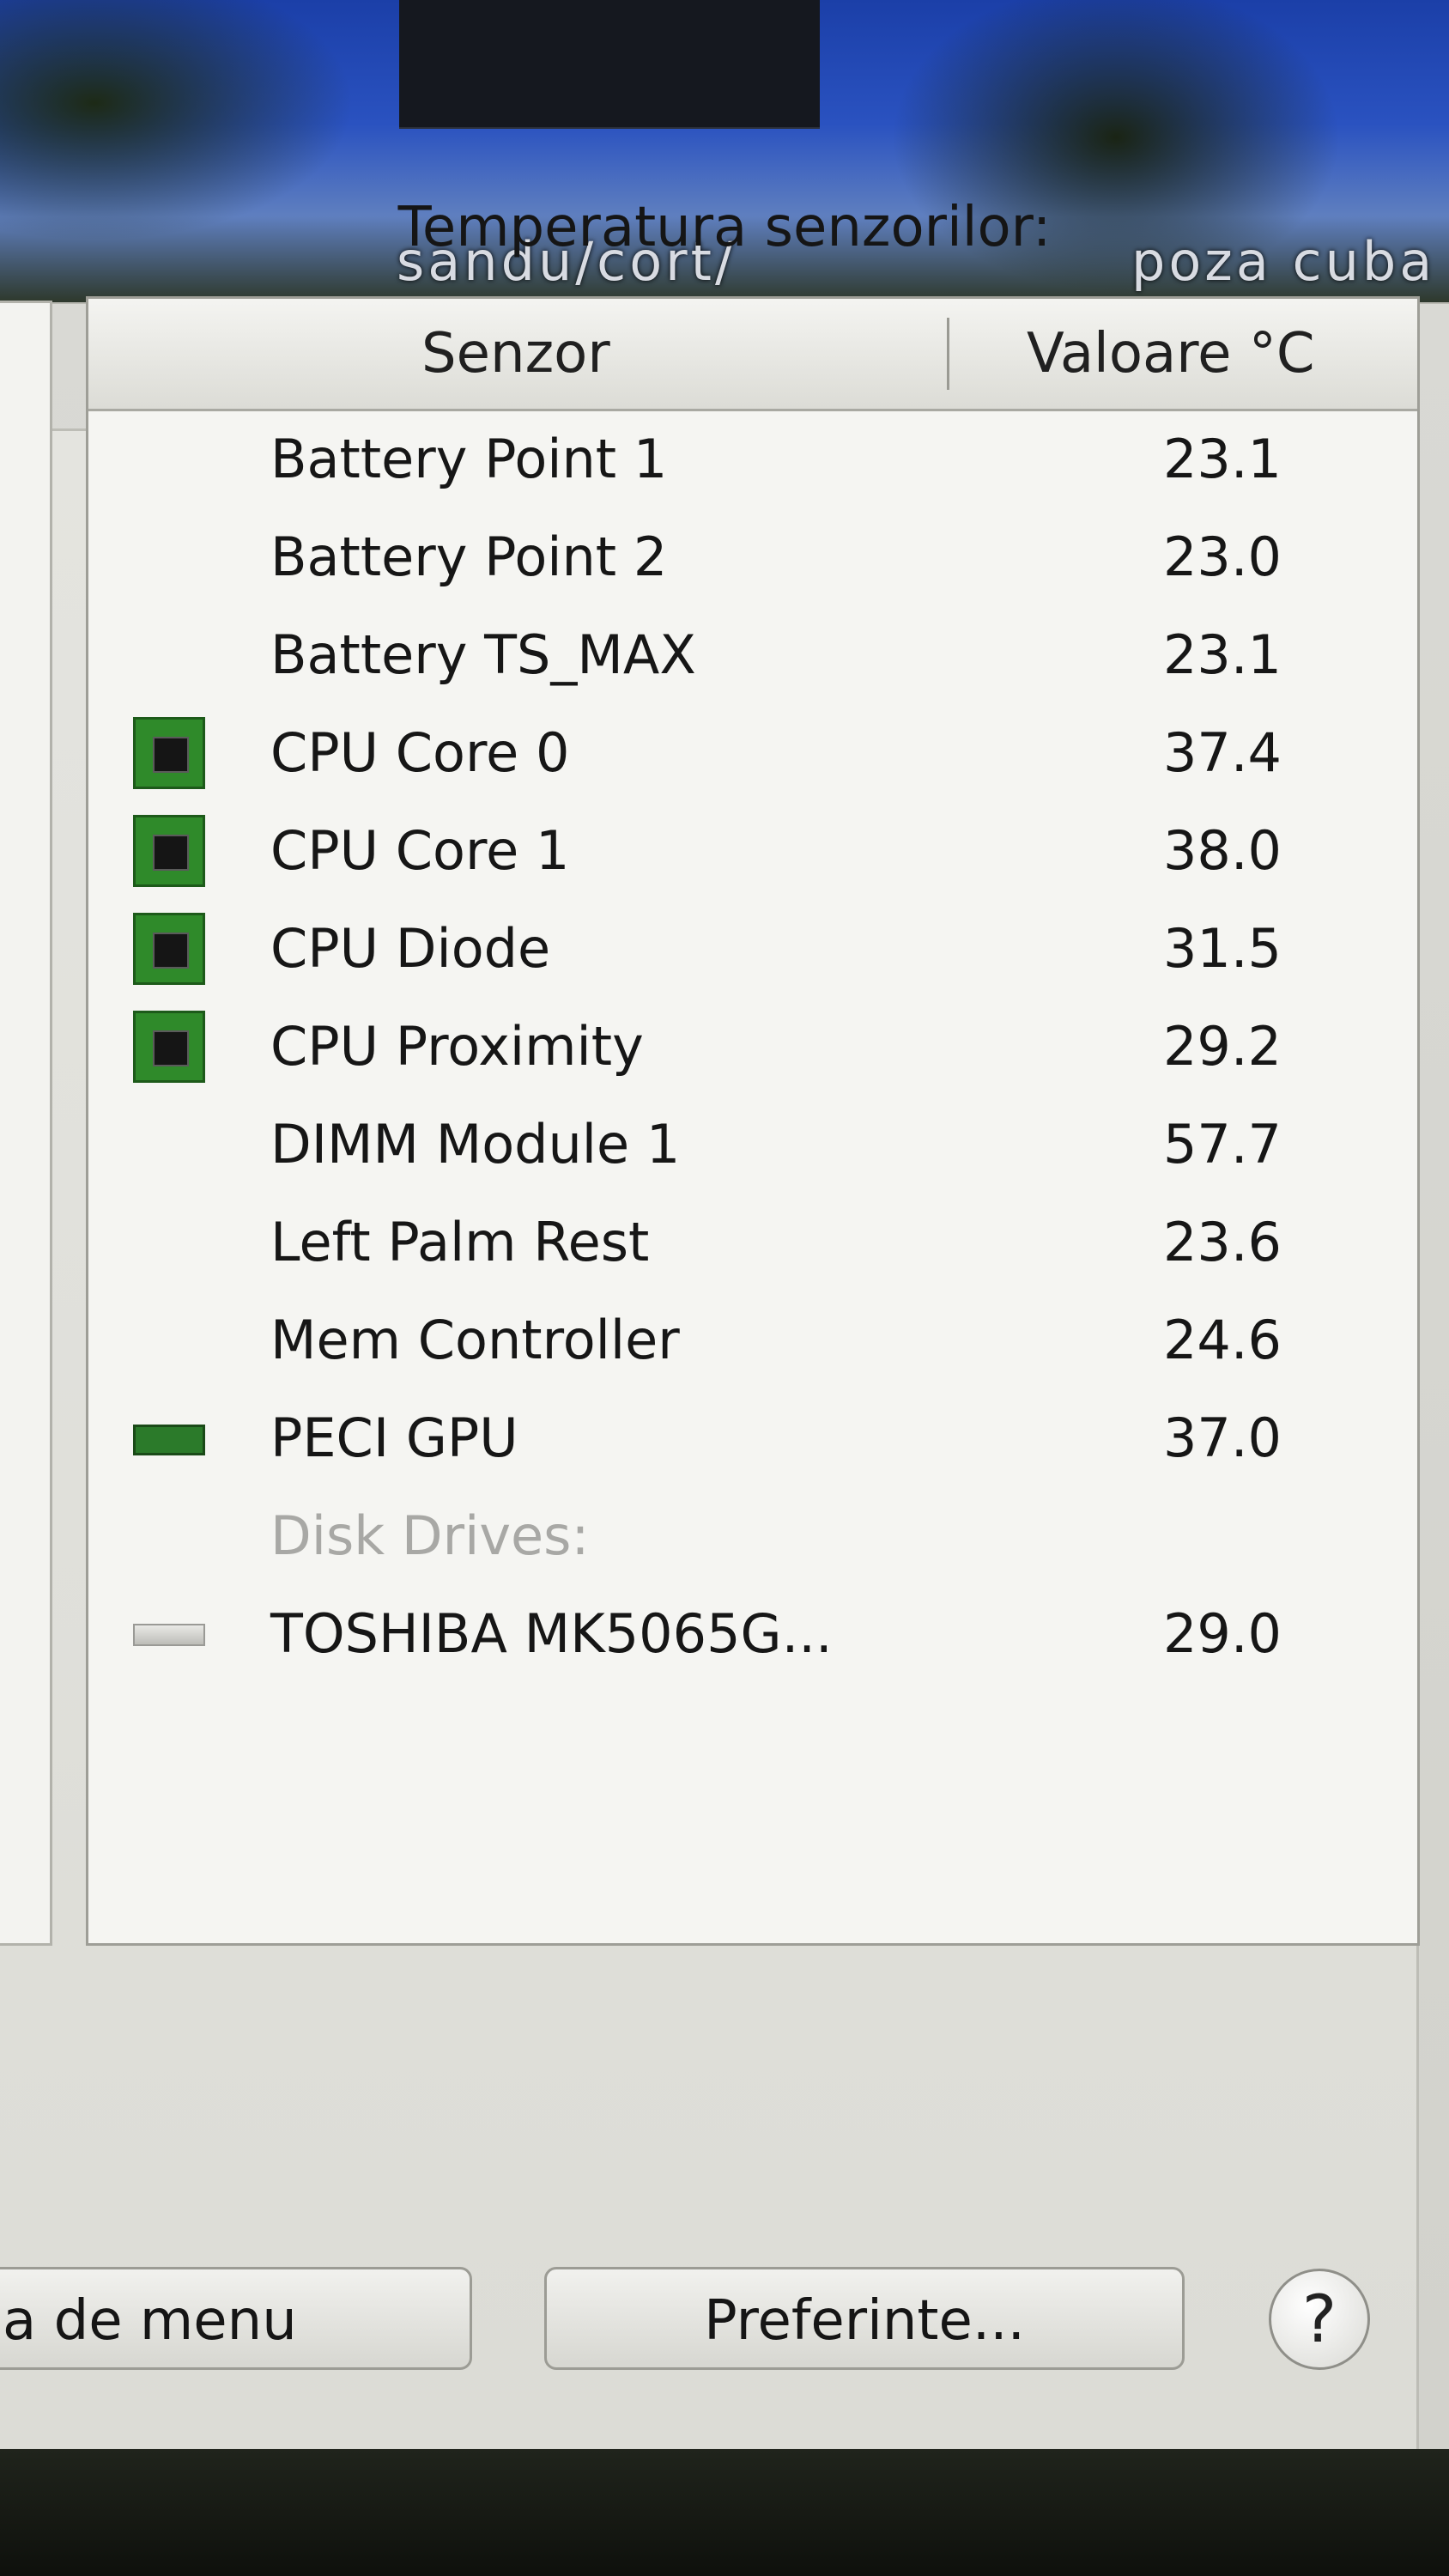 The height and width of the screenshot is (2576, 1449). What do you see at coordinates (483, 654) in the screenshot?
I see `sensor-name: Battery TS_MAX` at bounding box center [483, 654].